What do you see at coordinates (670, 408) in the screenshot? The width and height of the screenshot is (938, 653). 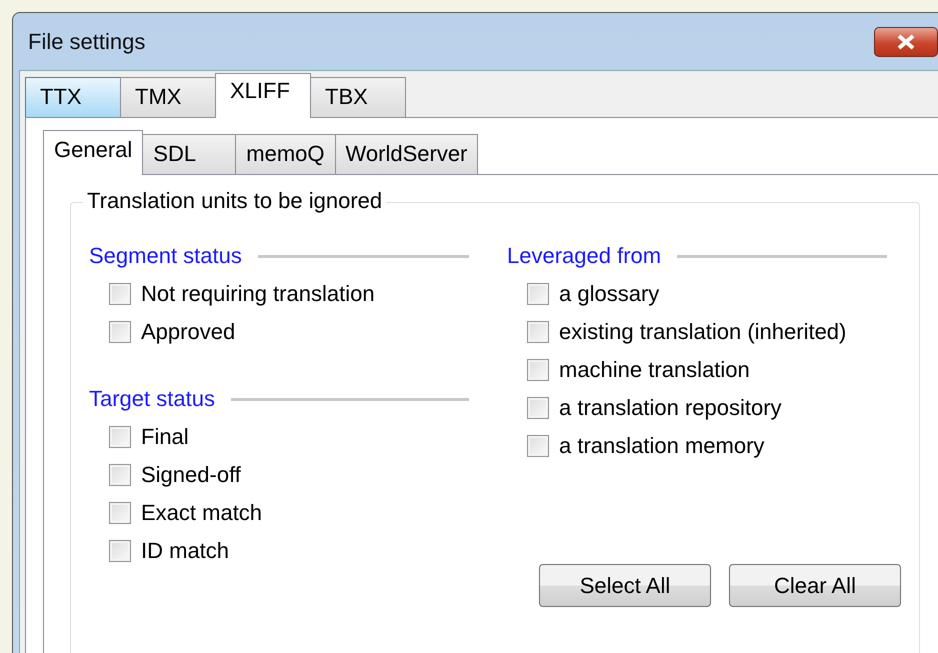 I see `checkbox-label: a translation repository` at bounding box center [670, 408].